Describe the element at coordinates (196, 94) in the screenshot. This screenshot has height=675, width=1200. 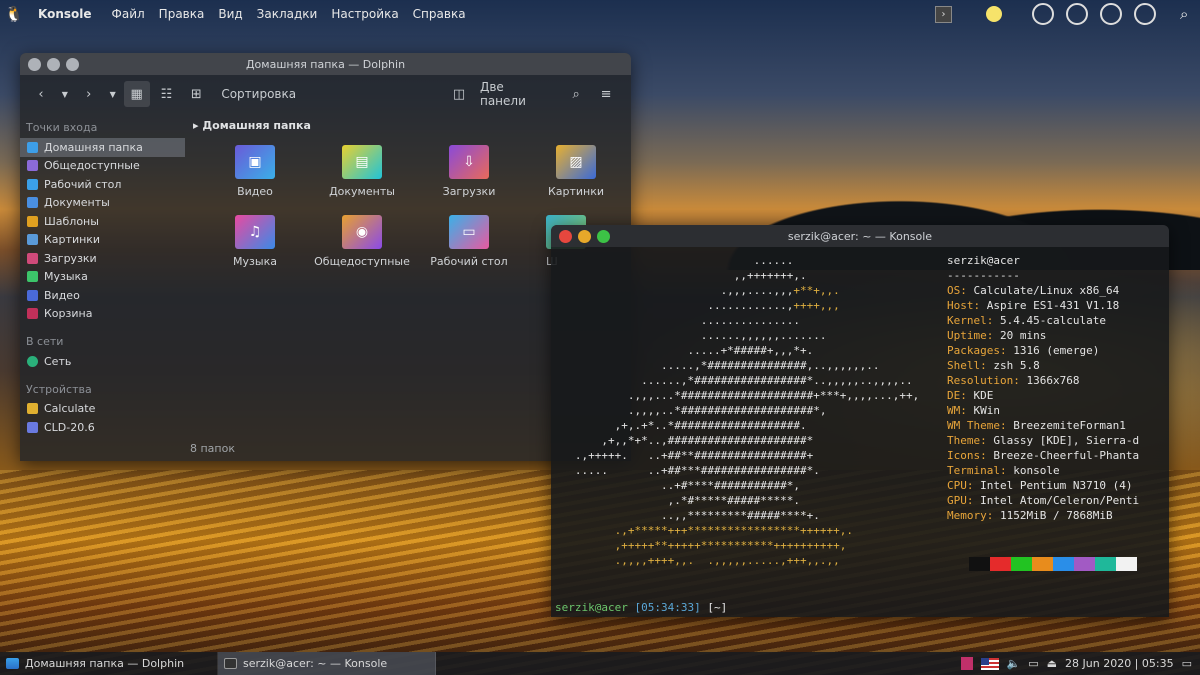
I see `details-view-icon: ⊞` at that location.